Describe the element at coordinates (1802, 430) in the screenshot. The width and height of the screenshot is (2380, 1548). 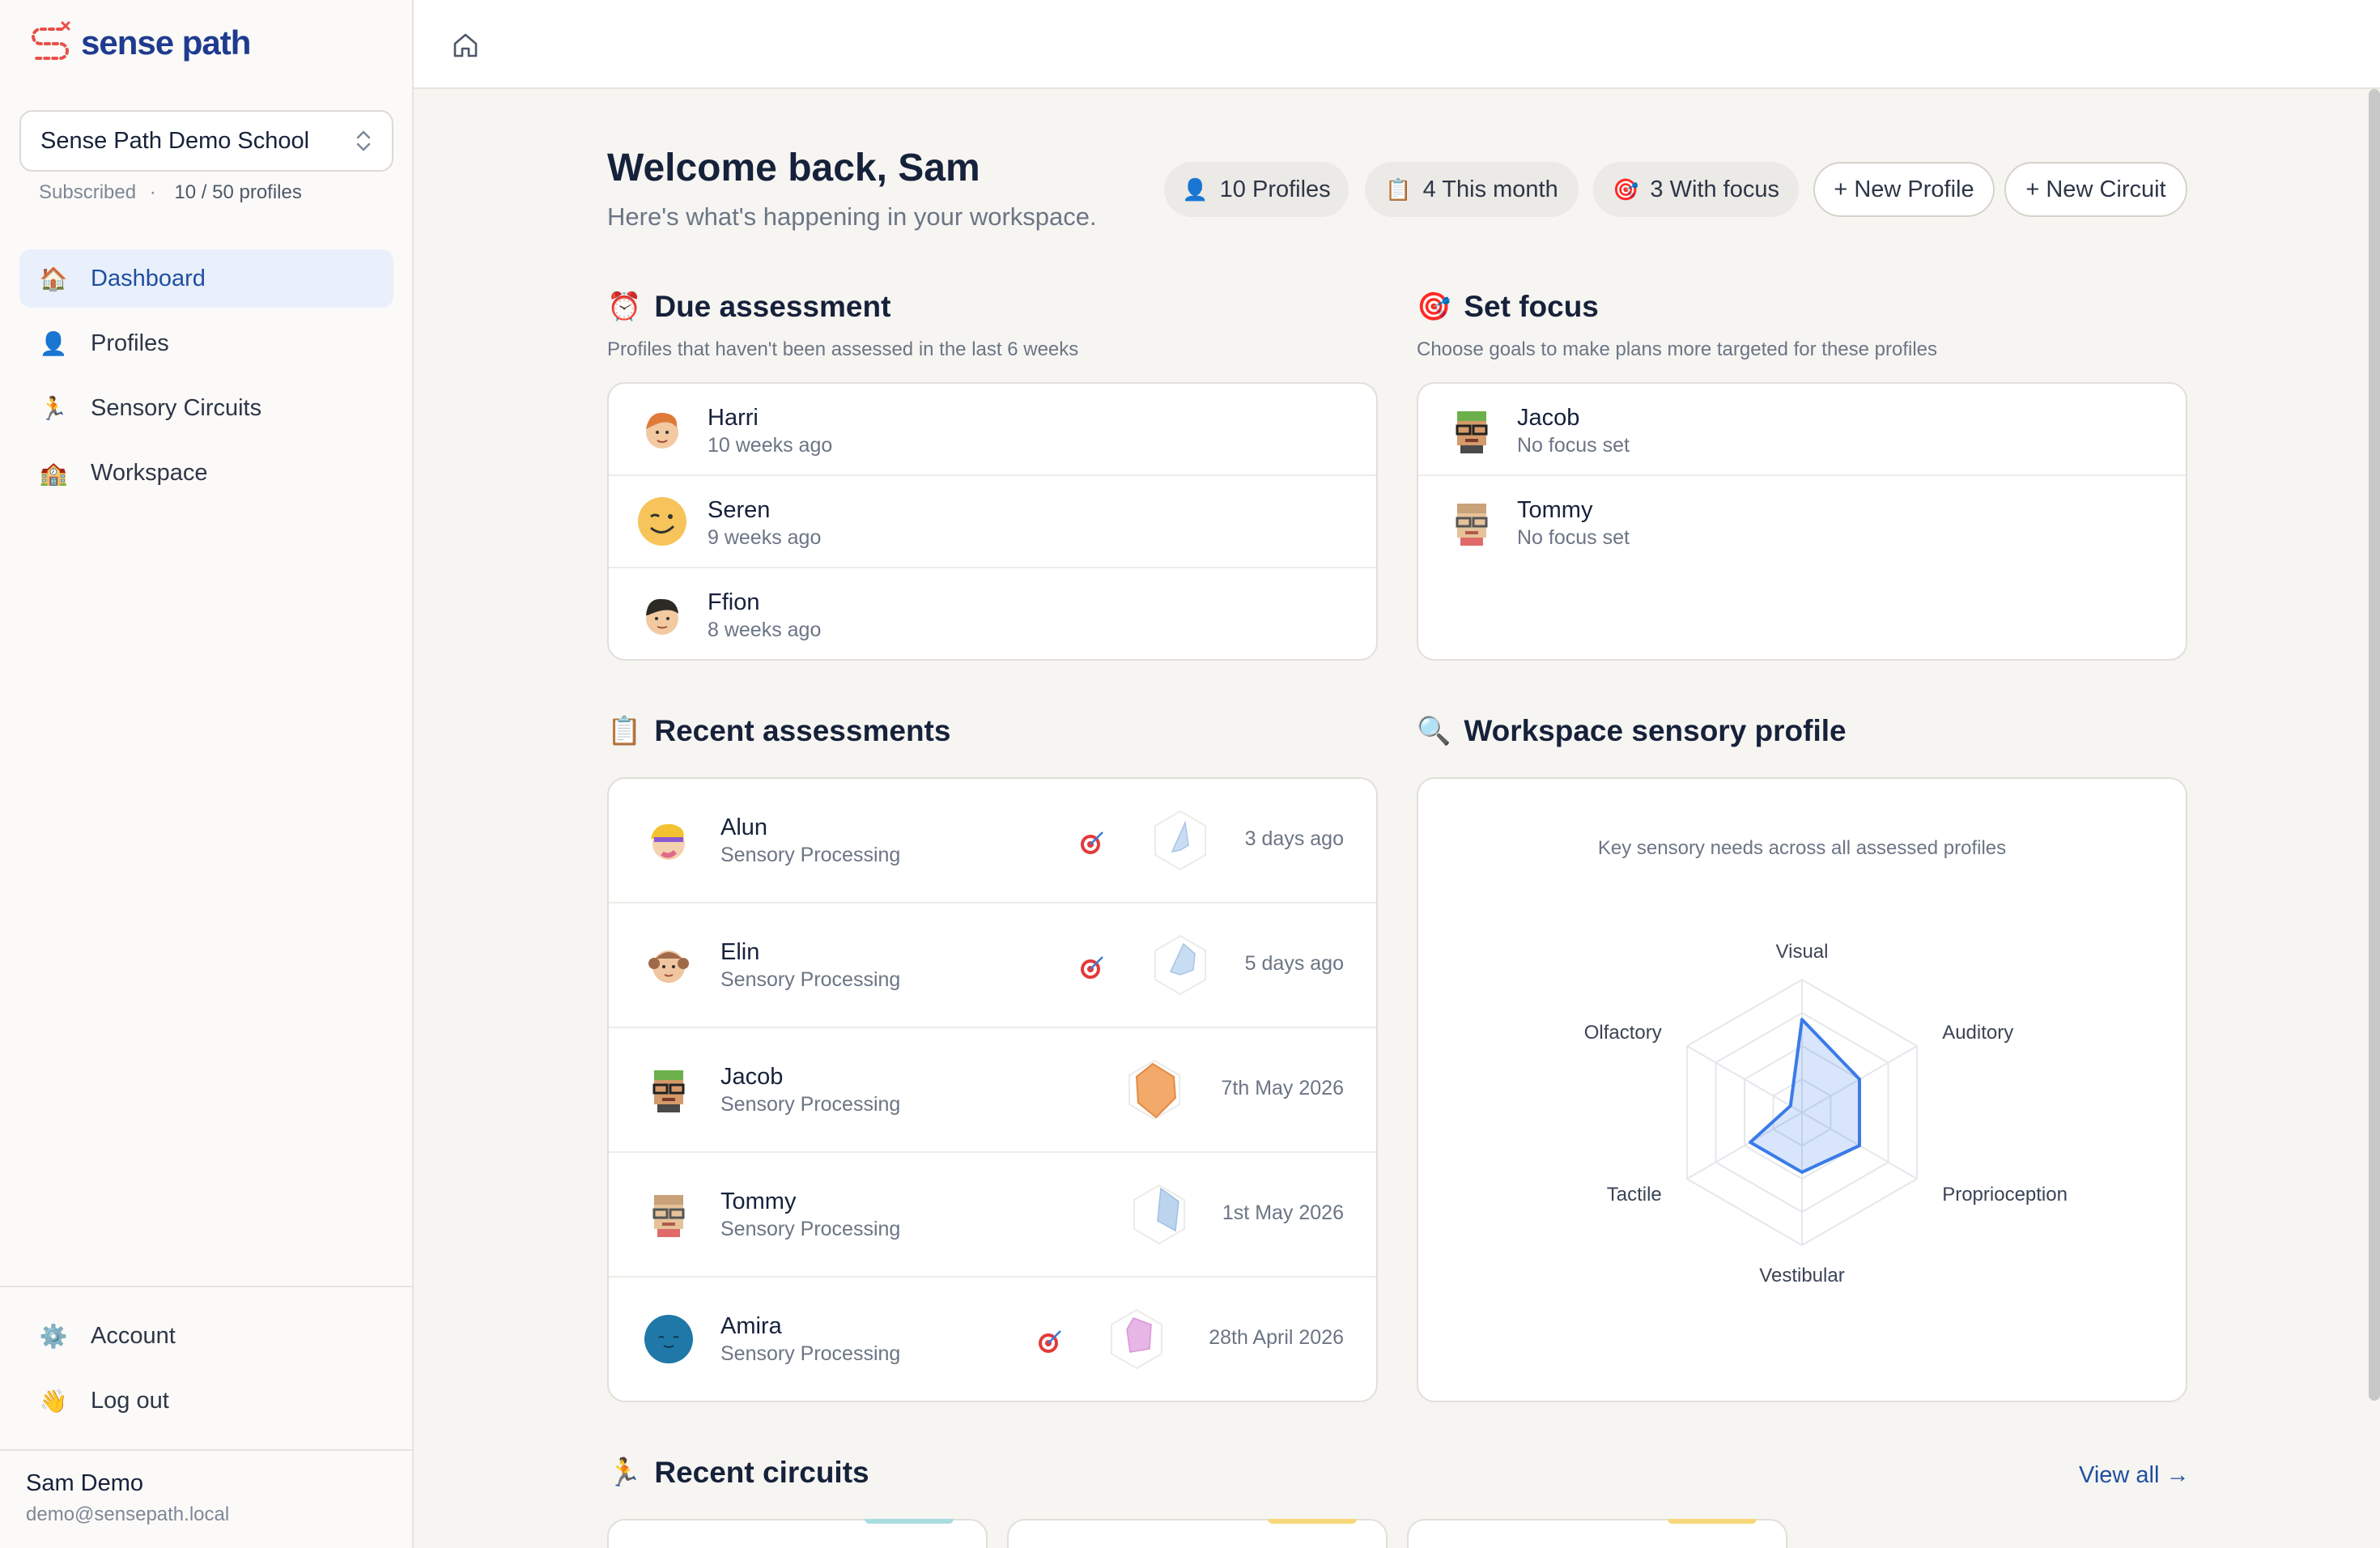
I see `list-item: Jacob No focus set` at that location.